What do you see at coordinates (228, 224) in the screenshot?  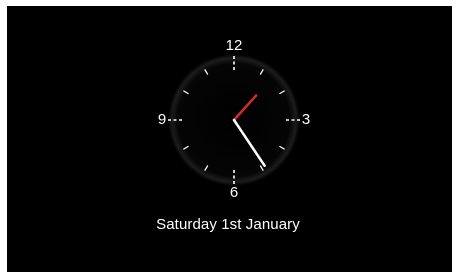 I see `date-label: Saturday 1st January` at bounding box center [228, 224].